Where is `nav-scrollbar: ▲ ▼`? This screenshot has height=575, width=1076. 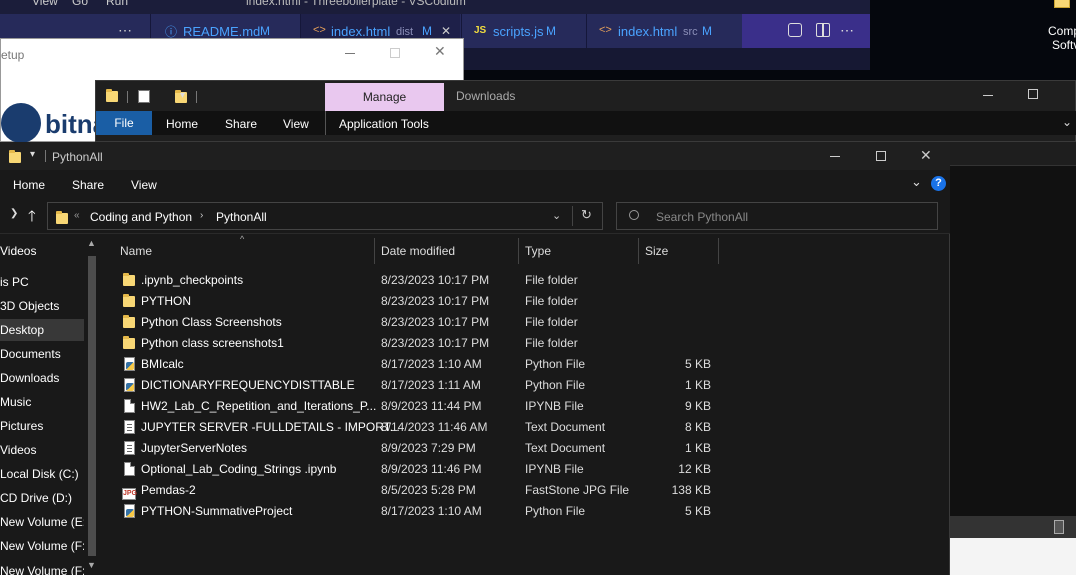
nav-scrollbar: ▲ ▼ is located at coordinates (92, 404).